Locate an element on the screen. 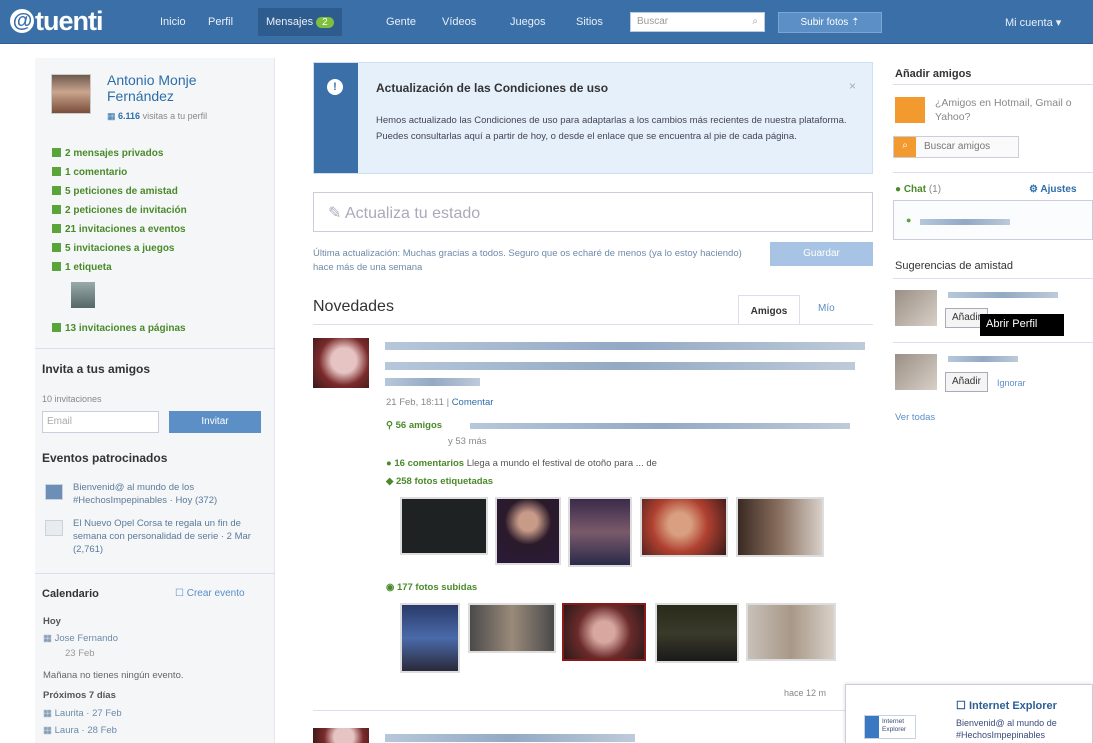  calendar-entry: ▦ Laurita · 27 Feb is located at coordinates (82, 713).